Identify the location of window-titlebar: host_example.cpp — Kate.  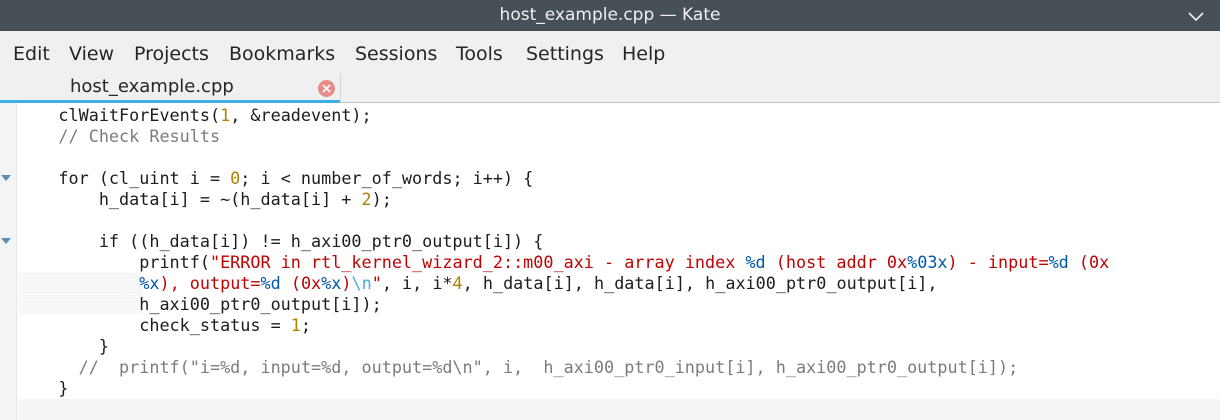
(610, 15).